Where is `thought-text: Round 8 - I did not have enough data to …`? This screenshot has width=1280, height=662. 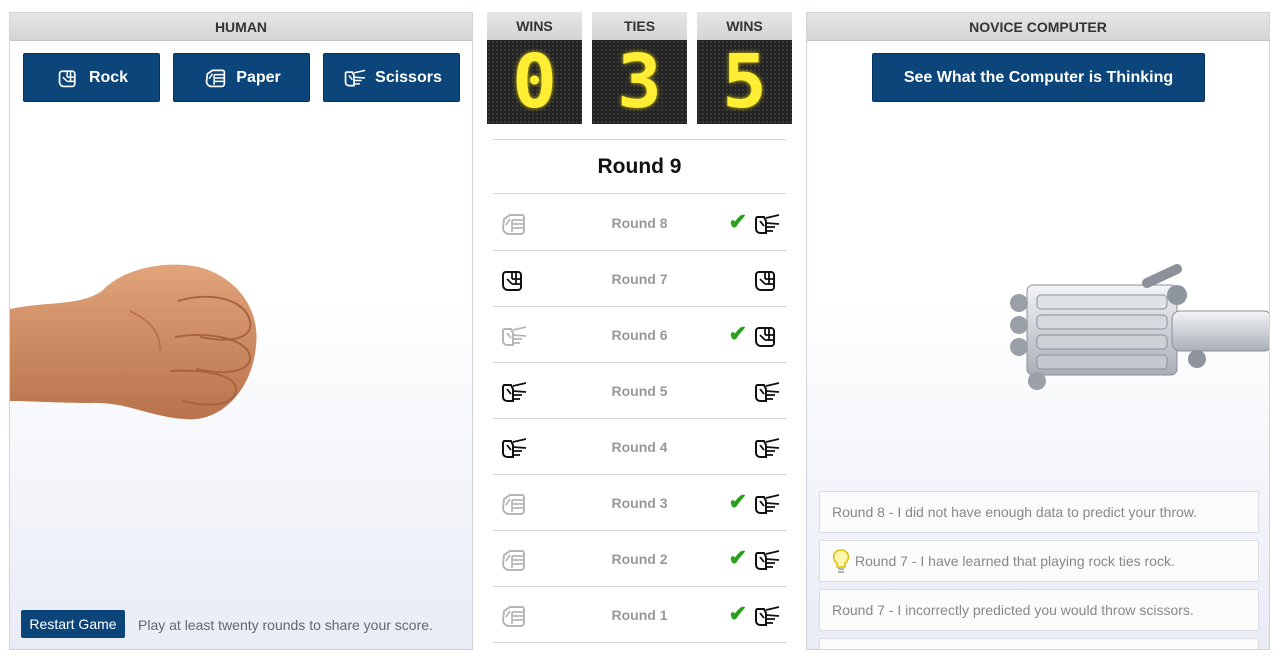 thought-text: Round 8 - I did not have enough data to … is located at coordinates (1015, 512).